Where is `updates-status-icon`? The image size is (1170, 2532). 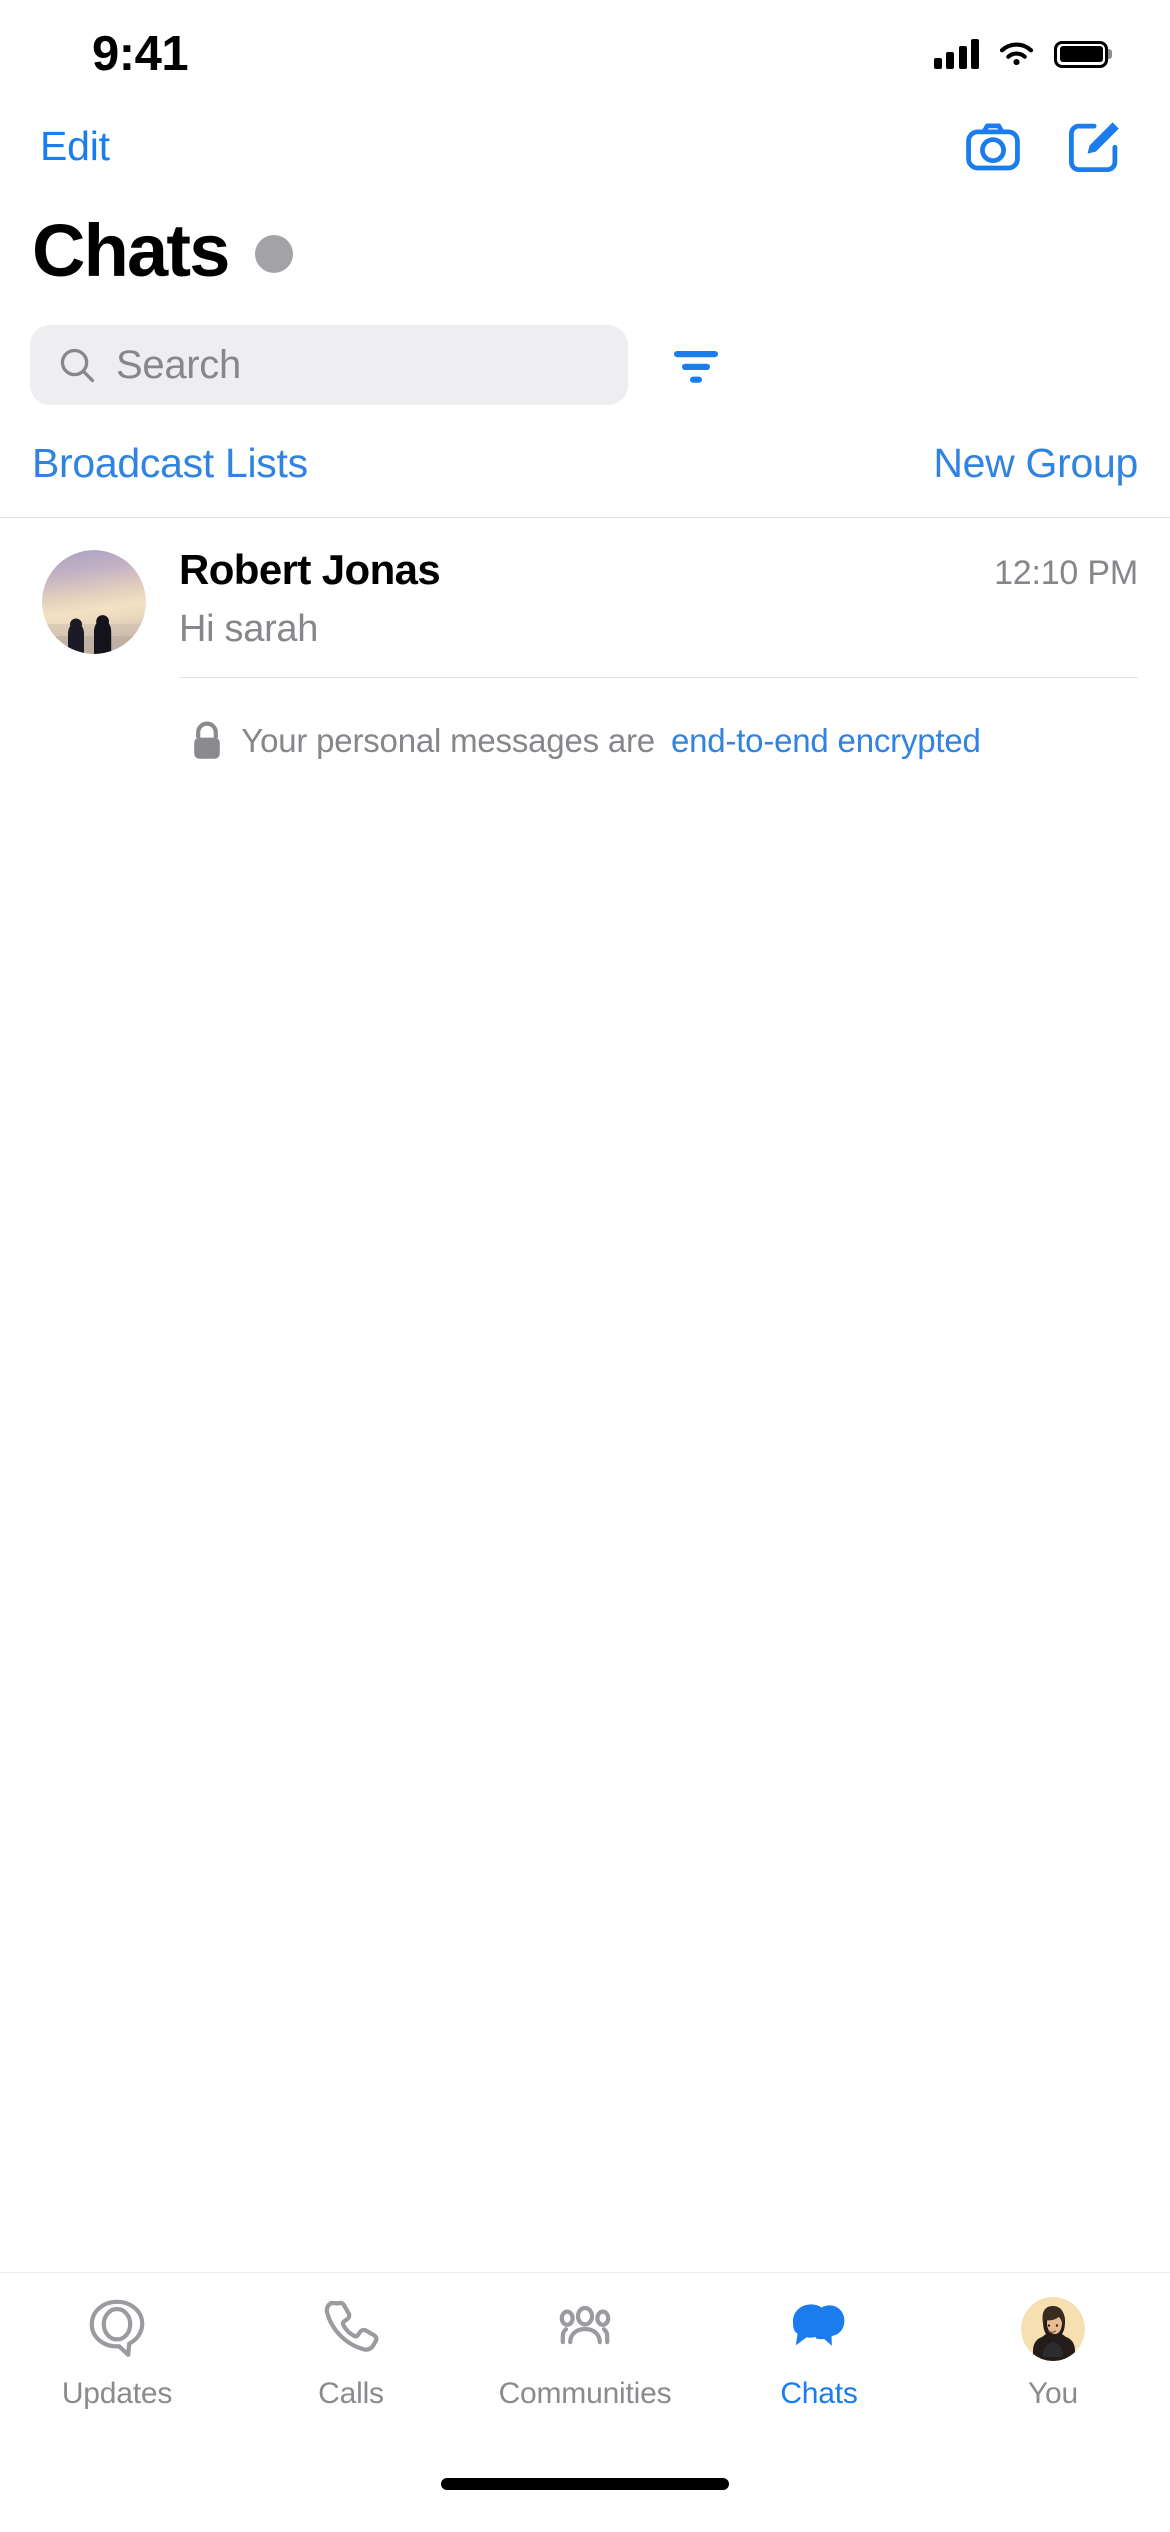
updates-status-icon is located at coordinates (117, 2329).